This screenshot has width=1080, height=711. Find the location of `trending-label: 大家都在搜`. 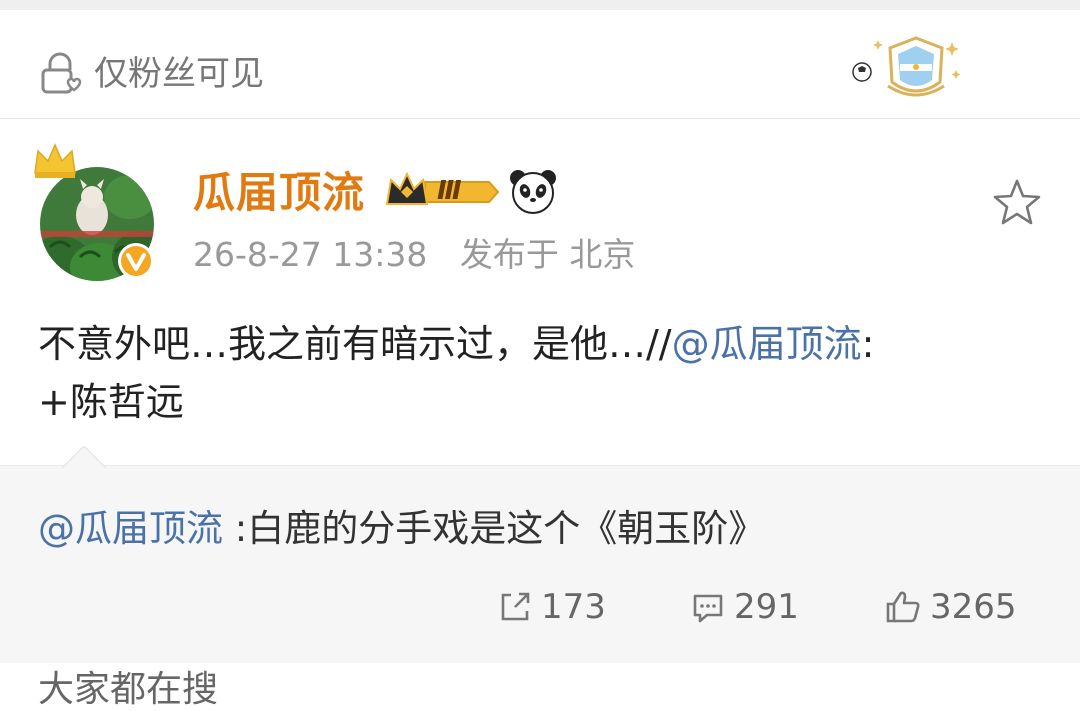

trending-label: 大家都在搜 is located at coordinates (128, 689).